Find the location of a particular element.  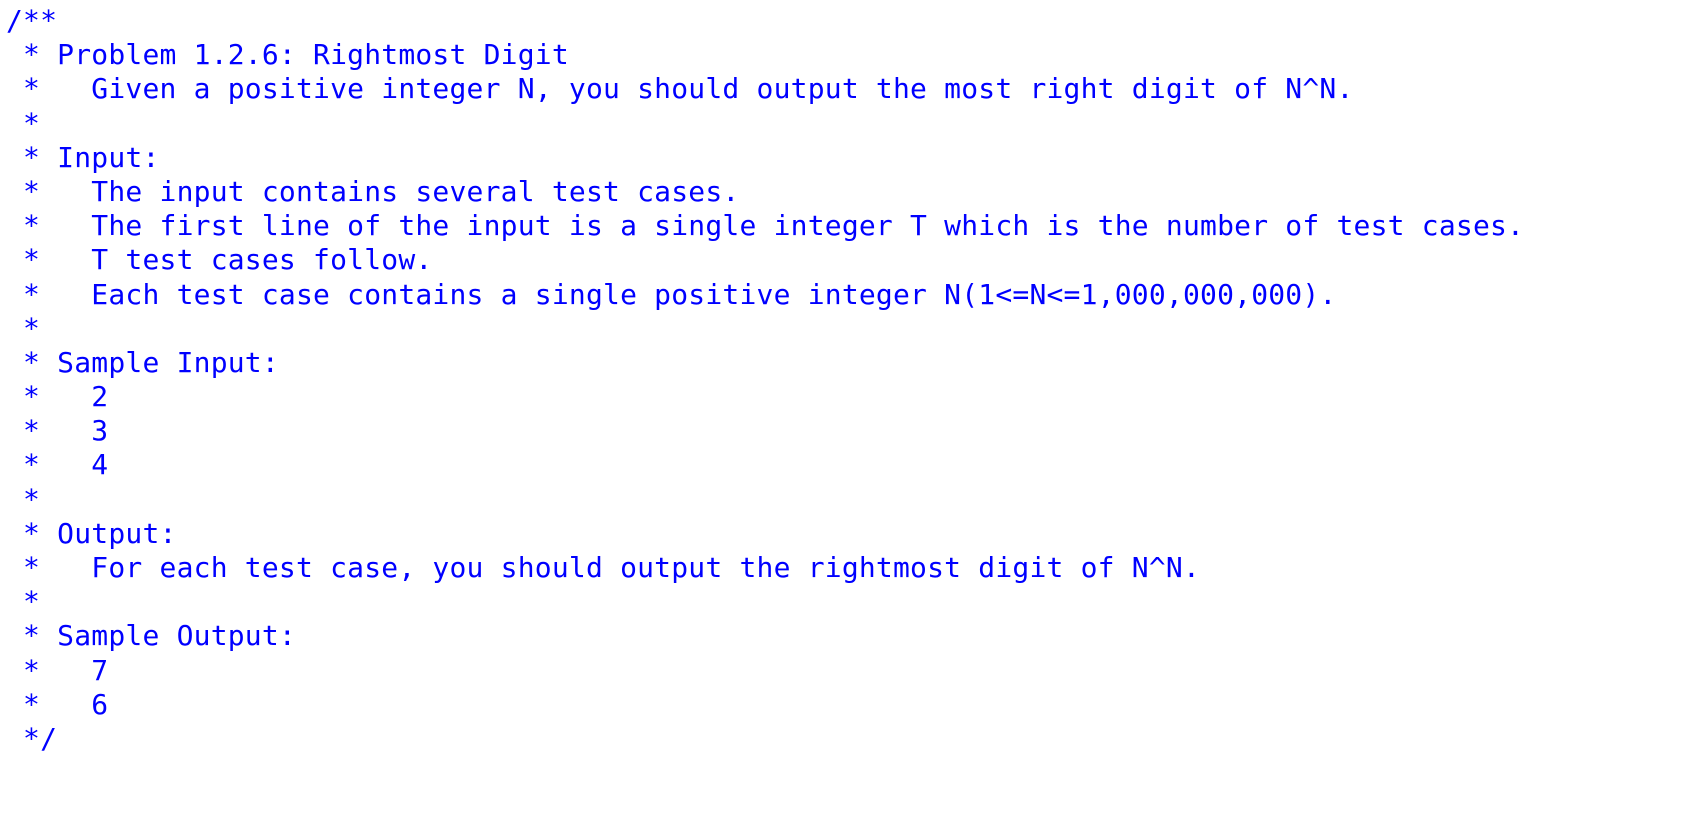

code-line: * Problem 1.2.6: Rightmost Digit is located at coordinates (287, 55).